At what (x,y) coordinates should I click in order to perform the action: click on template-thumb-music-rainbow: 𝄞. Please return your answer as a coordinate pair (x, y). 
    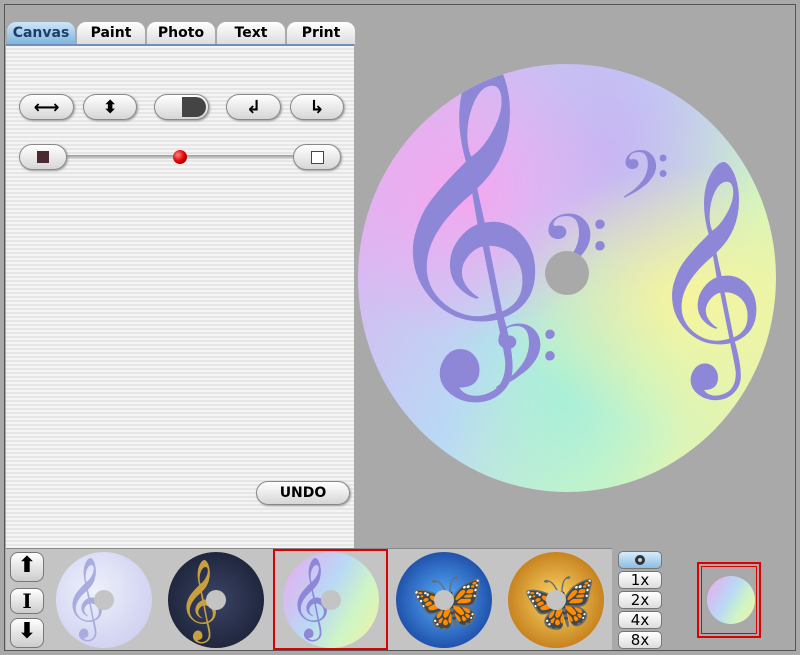
    Looking at the image, I should click on (331, 600).